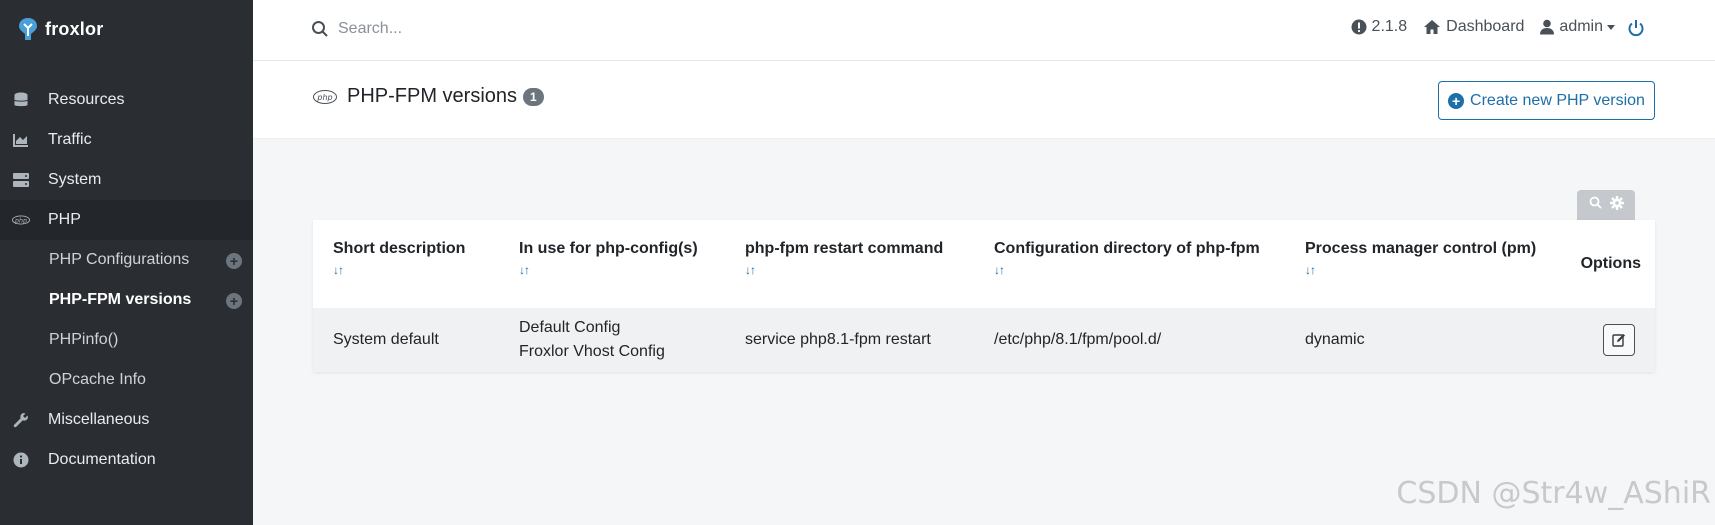 The height and width of the screenshot is (525, 1715). Describe the element at coordinates (119, 259) in the screenshot. I see `sidebar-item-label: PHP Configurations` at that location.